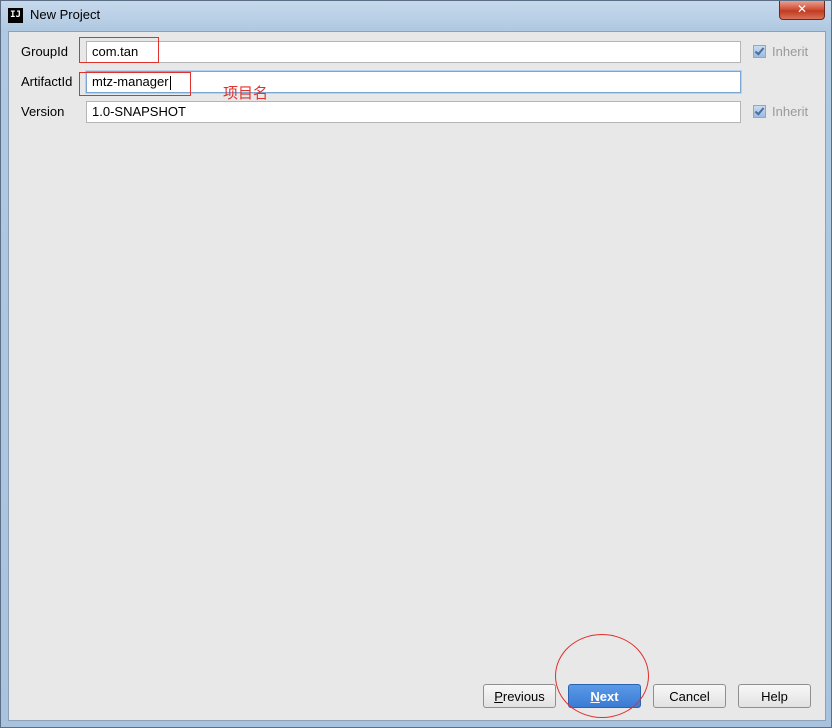 The image size is (832, 728). Describe the element at coordinates (416, 16) in the screenshot. I see `title-bar: IJ New Project ✕` at that location.